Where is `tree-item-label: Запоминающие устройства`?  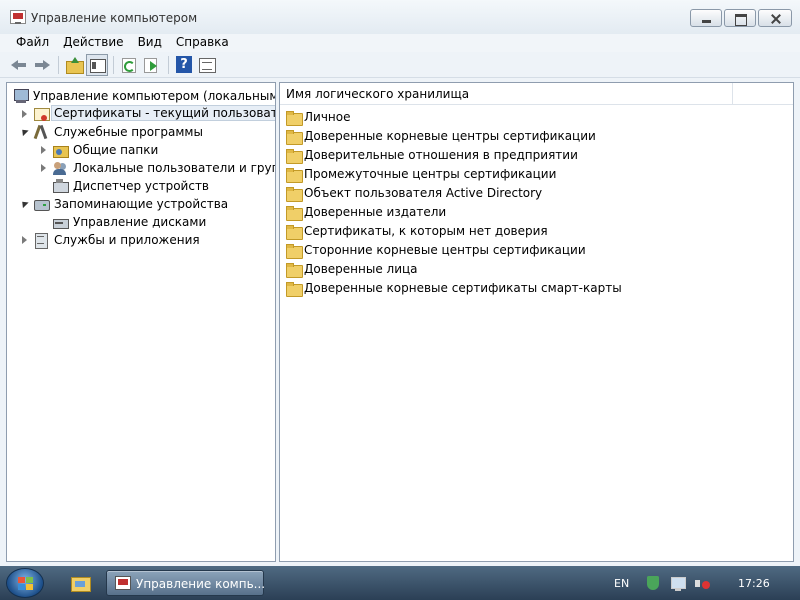 tree-item-label: Запоминающие устройства is located at coordinates (141, 204).